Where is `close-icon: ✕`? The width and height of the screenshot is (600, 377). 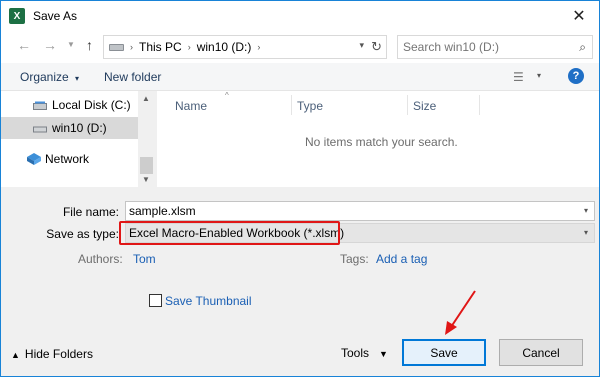
close-icon: ✕ is located at coordinates (579, 16).